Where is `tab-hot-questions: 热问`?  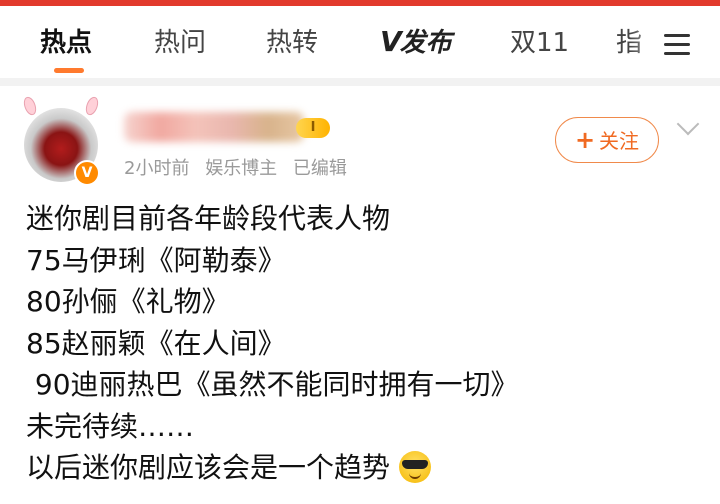
tab-hot-questions: 热问 is located at coordinates (180, 40).